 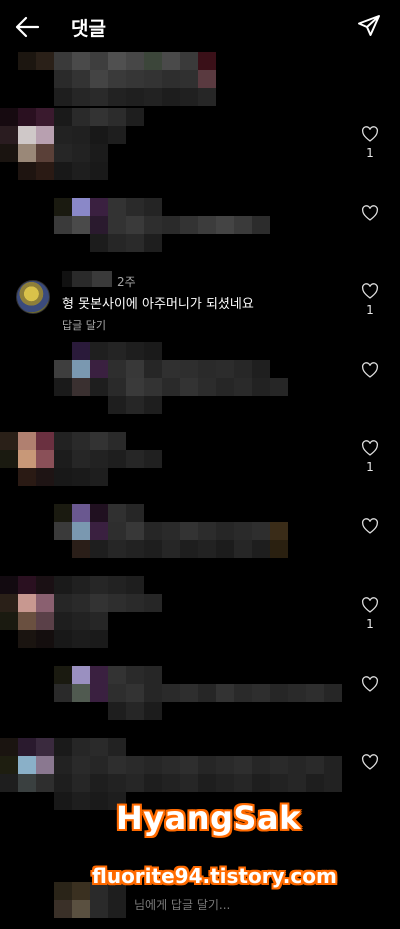 I want to click on comment-text: 형 못본사이에 아주머니가 되셨네요, so click(x=158, y=304).